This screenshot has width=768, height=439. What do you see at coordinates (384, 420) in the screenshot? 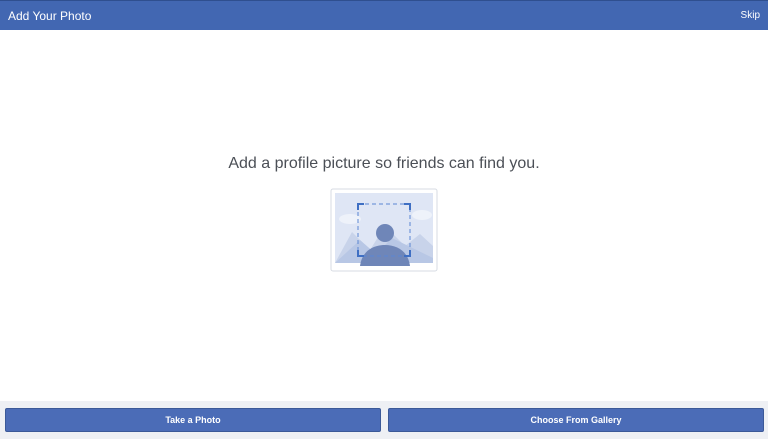
I see `bottom-action-bar: Take a Photo Choose From Gallery` at bounding box center [384, 420].